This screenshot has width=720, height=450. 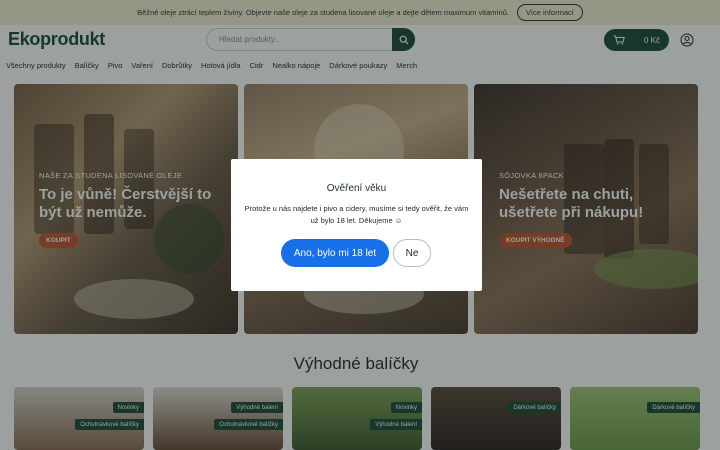 What do you see at coordinates (412, 253) in the screenshot?
I see `deny-age-button: Ne` at bounding box center [412, 253].